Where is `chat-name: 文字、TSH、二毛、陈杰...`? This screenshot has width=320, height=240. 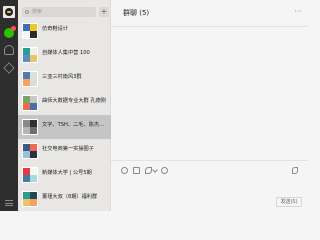 chat-name: 文字、TSH、二毛、陈杰... is located at coordinates (73, 125).